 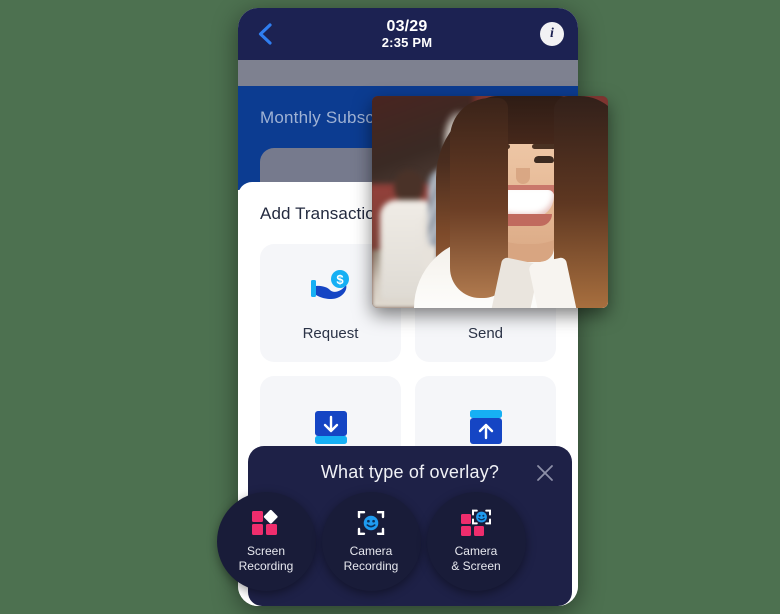 I want to click on tile-label: Send, so click(x=485, y=333).